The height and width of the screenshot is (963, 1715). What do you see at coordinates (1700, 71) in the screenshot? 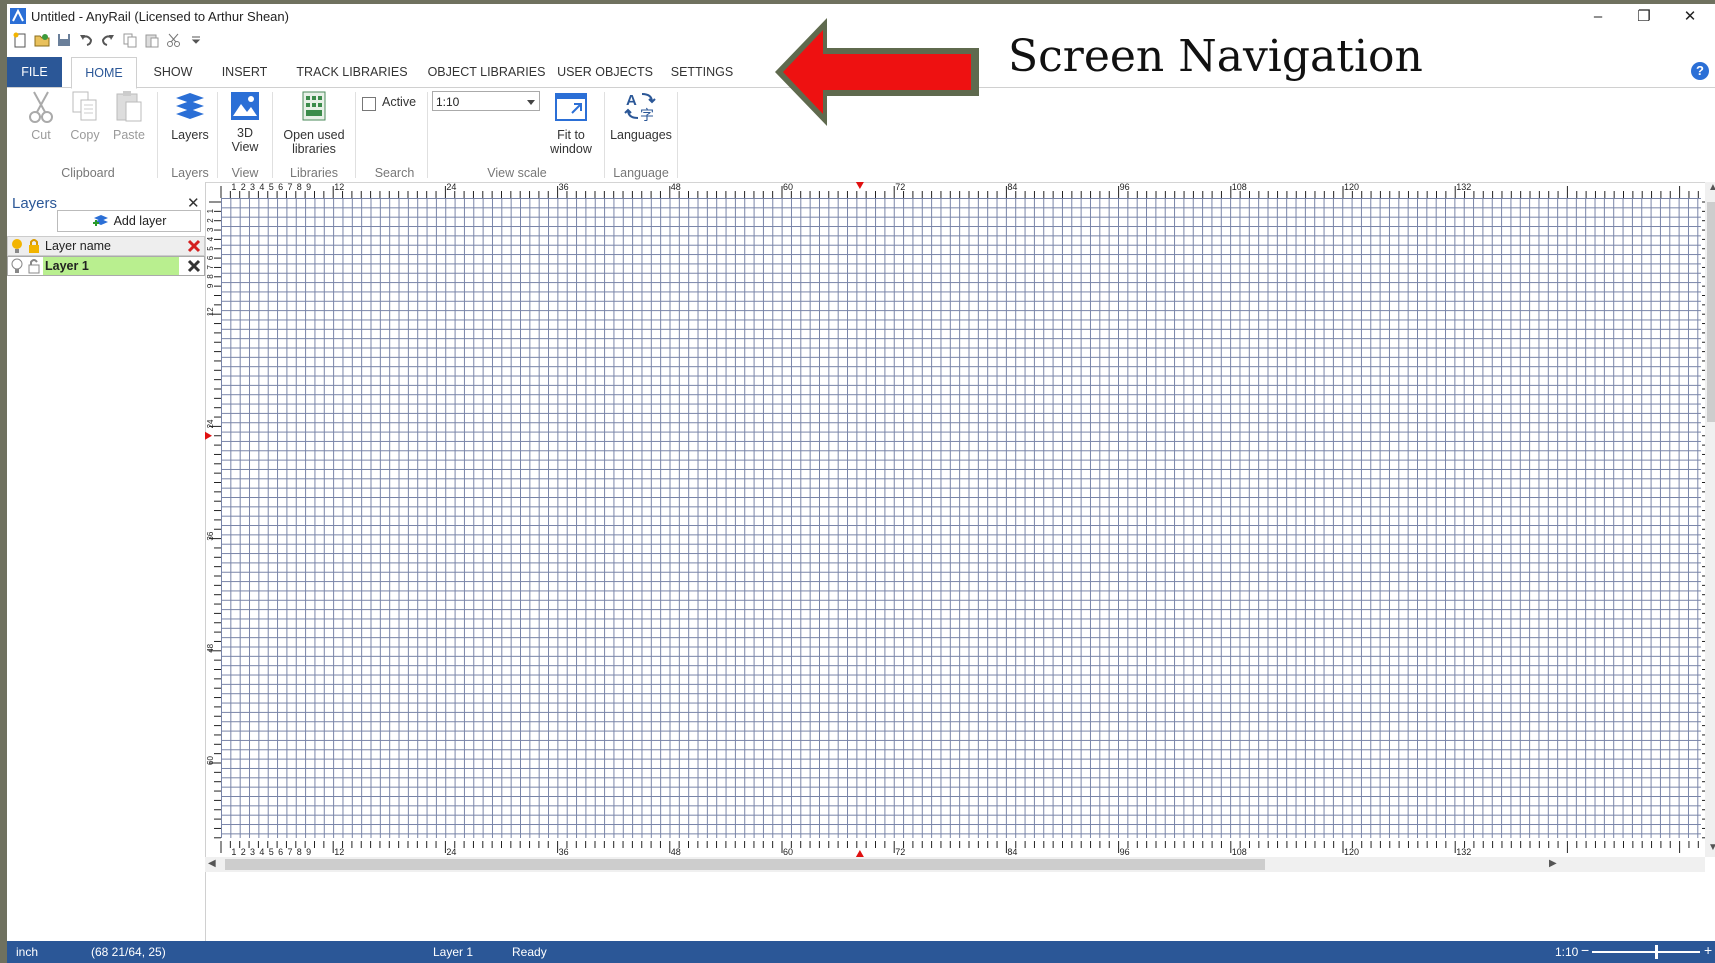
I see `help-icon: ?` at bounding box center [1700, 71].